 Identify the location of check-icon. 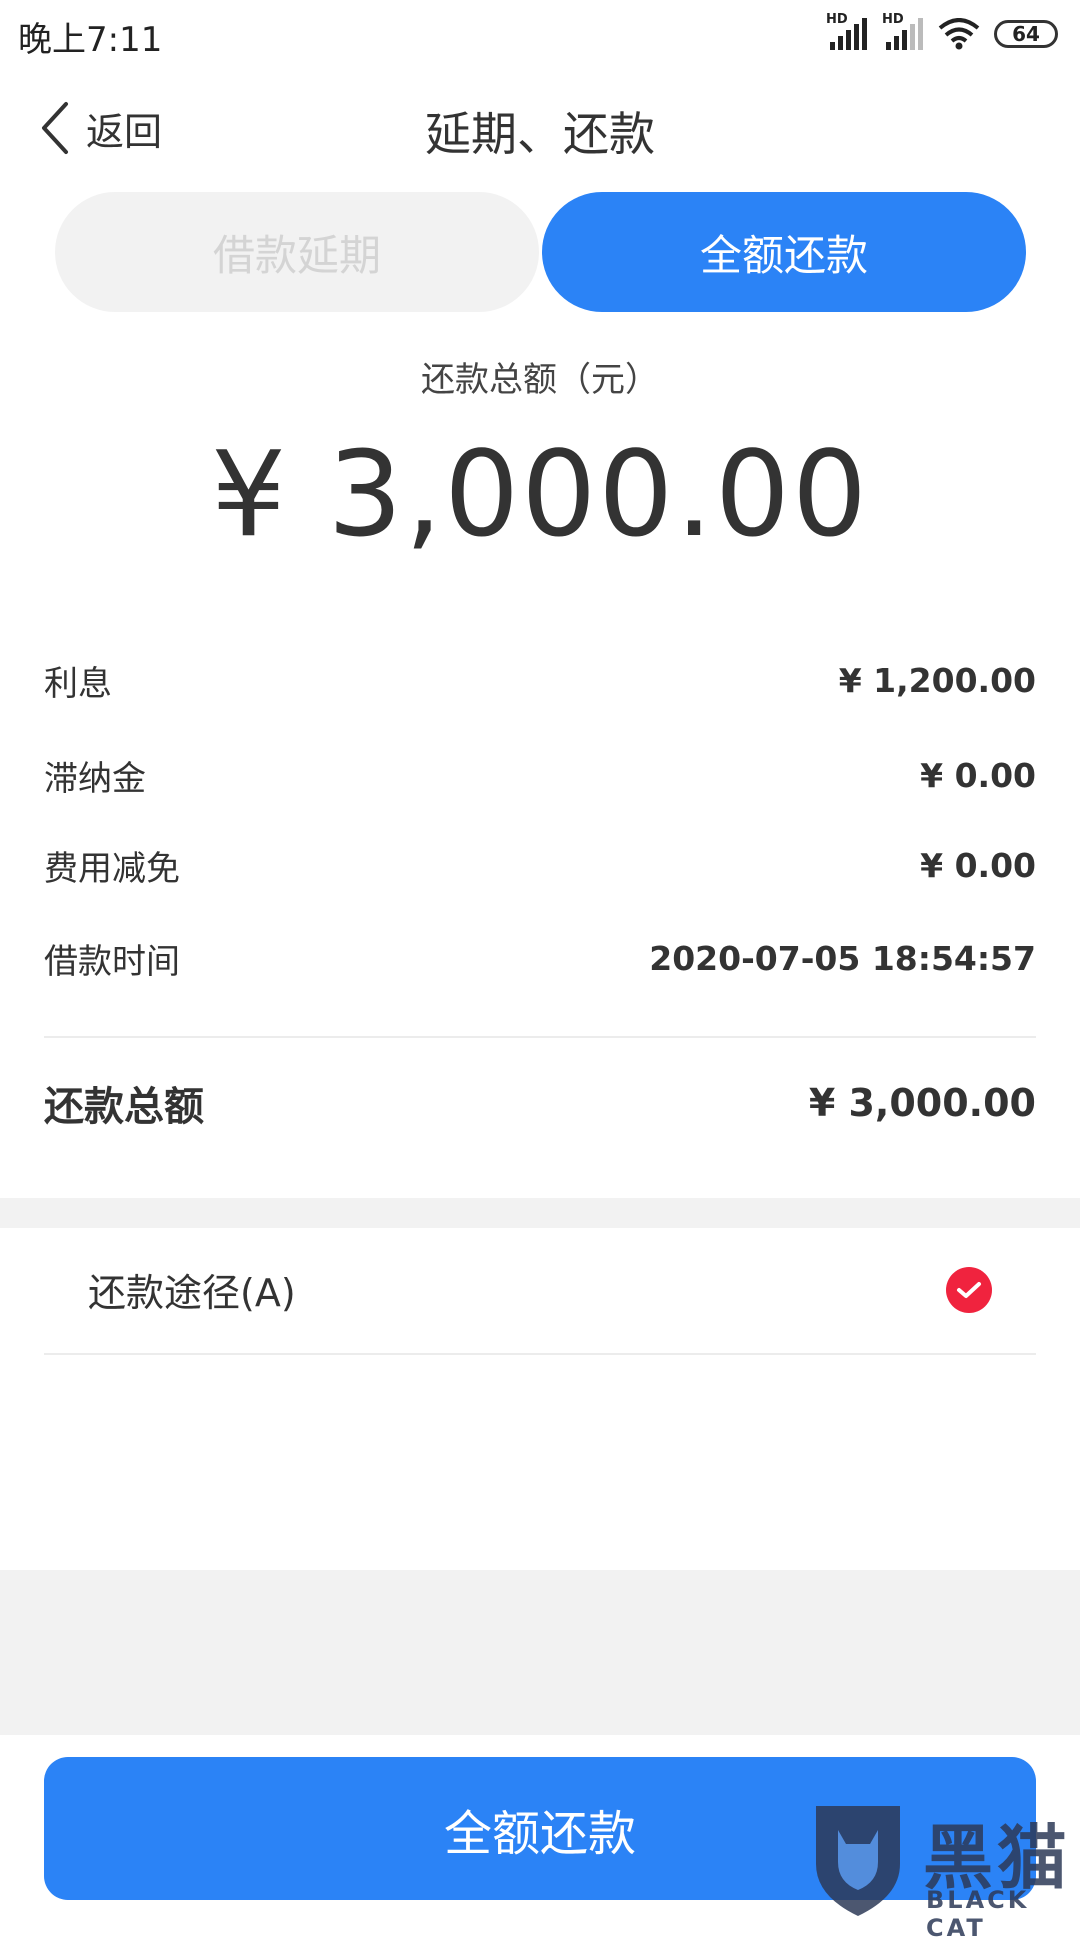
(969, 1290).